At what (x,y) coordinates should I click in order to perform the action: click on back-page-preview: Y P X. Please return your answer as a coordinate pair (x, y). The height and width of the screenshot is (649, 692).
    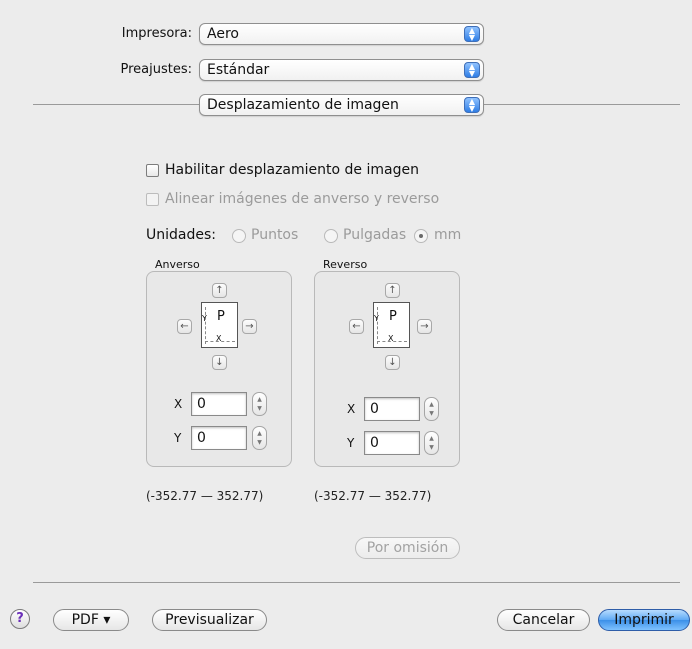
    Looking at the image, I should click on (391, 325).